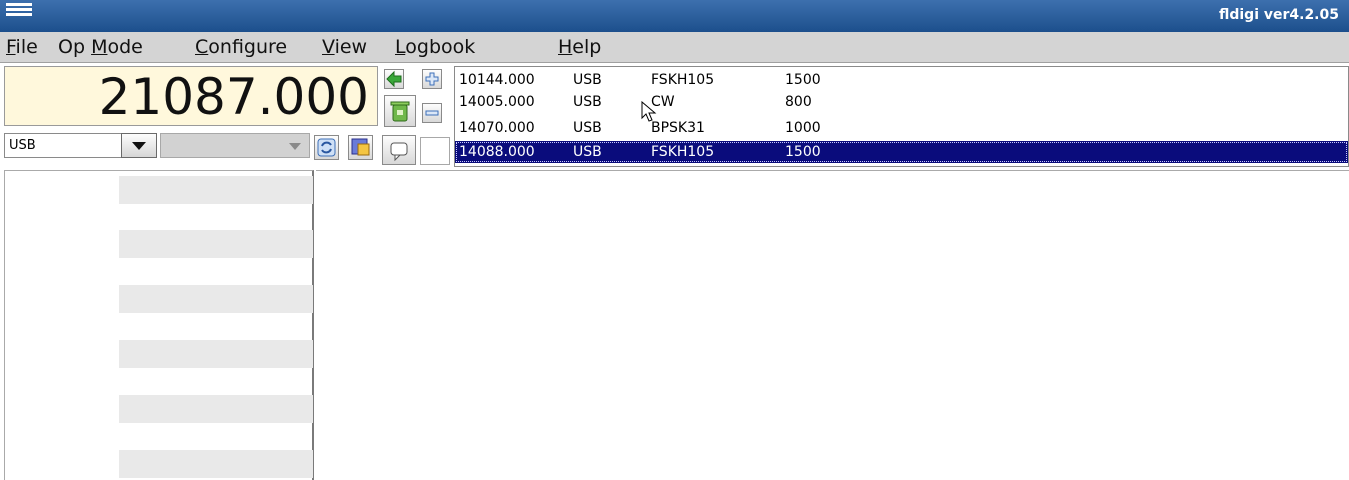 Image resolution: width=1349 pixels, height=480 pixels. Describe the element at coordinates (63, 145) in the screenshot. I see `mode-select: USB` at that location.